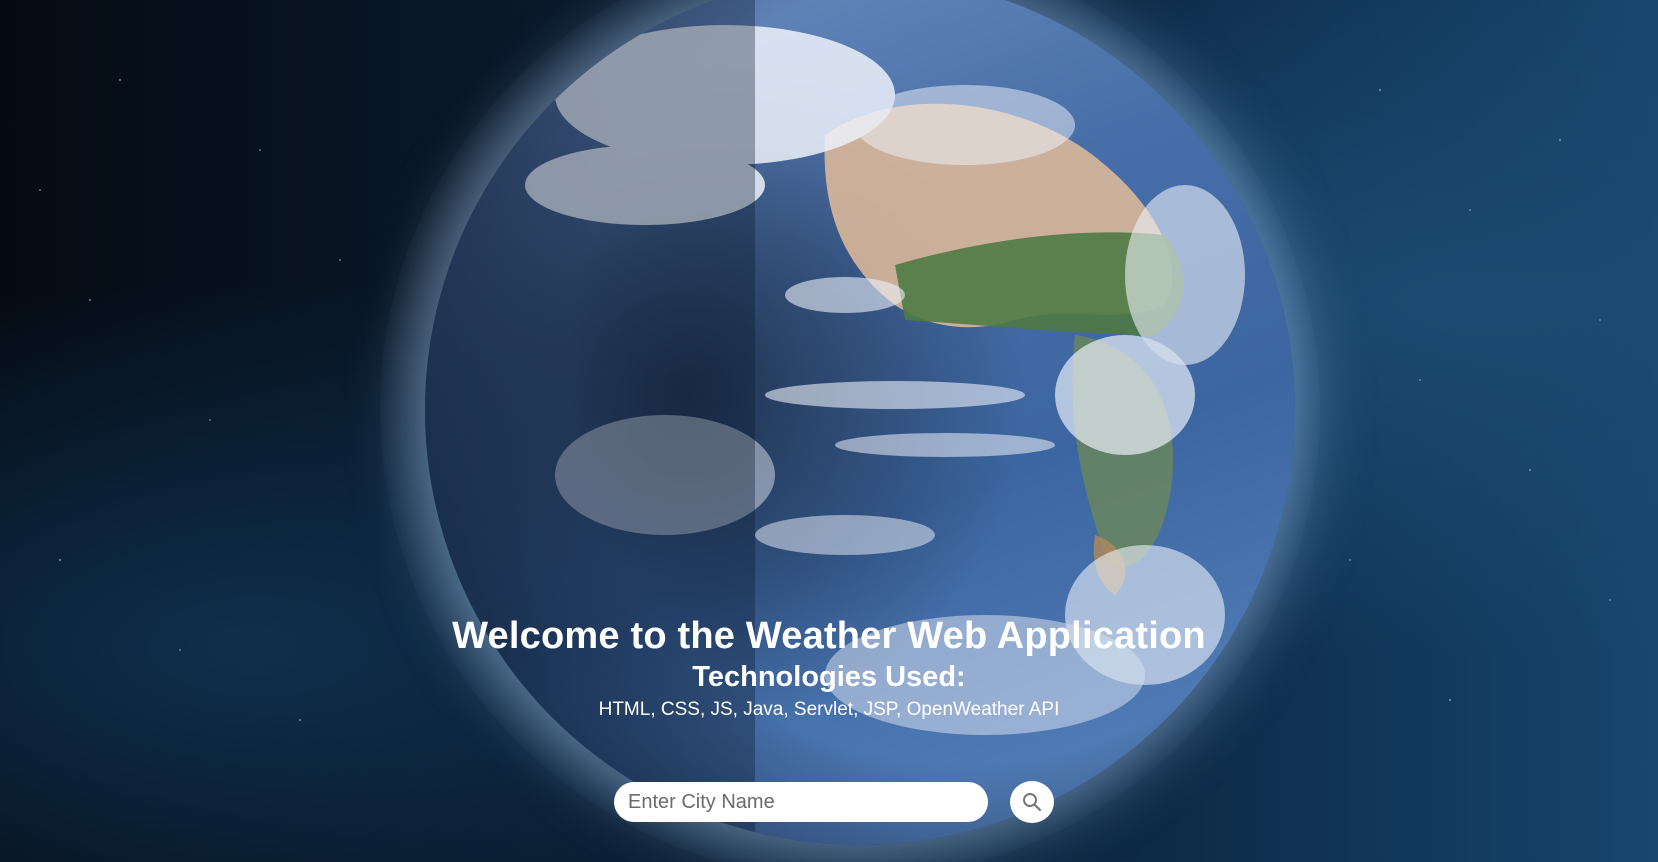 Image resolution: width=1658 pixels, height=862 pixels. I want to click on search-bar, so click(834, 802).